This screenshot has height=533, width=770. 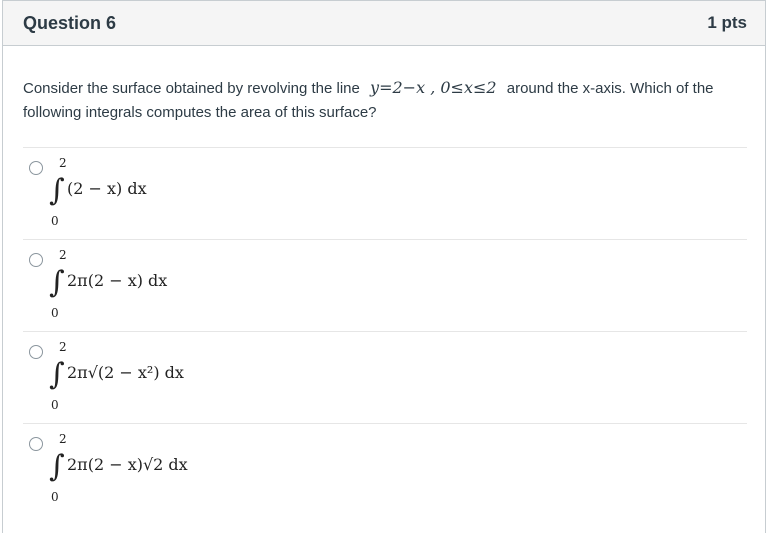 I want to click on integrand-1: (2 − x) dx, so click(x=107, y=188).